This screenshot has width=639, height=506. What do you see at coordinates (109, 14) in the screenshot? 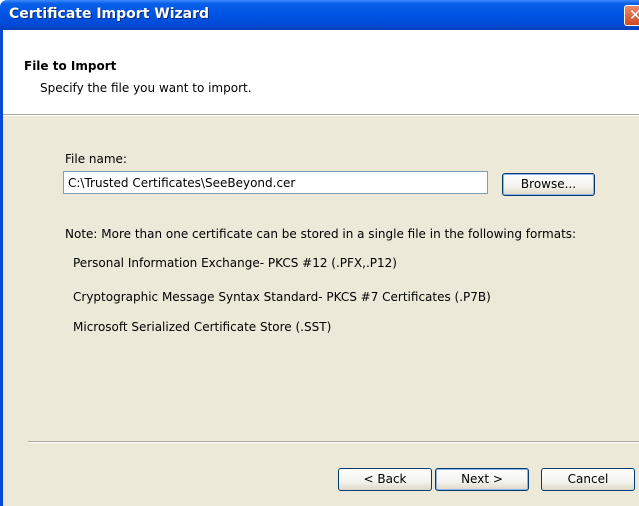
I see `window-title: Certificate Import Wizard` at bounding box center [109, 14].